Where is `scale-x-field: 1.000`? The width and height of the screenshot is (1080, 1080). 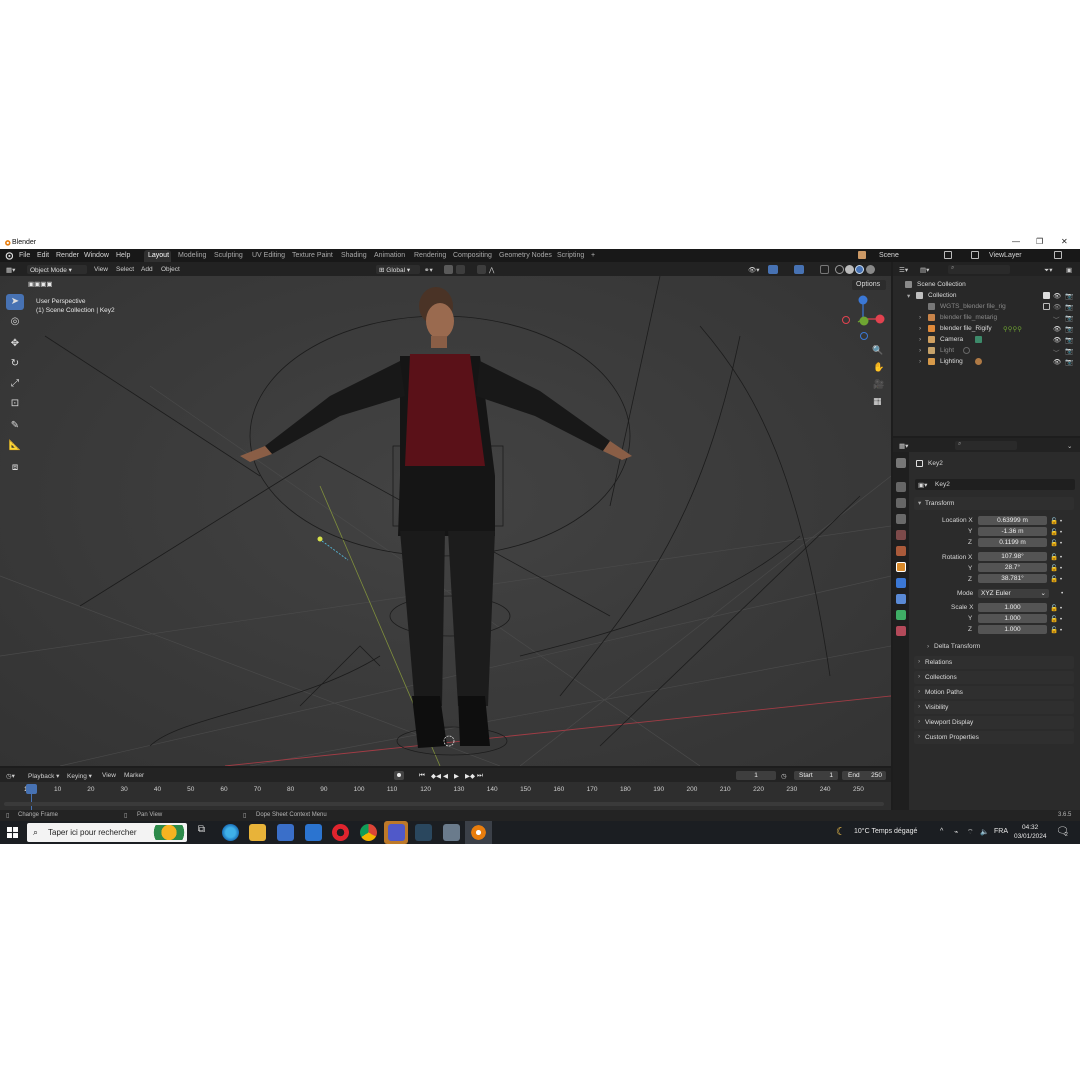
scale-x-field: 1.000 is located at coordinates (1012, 607).